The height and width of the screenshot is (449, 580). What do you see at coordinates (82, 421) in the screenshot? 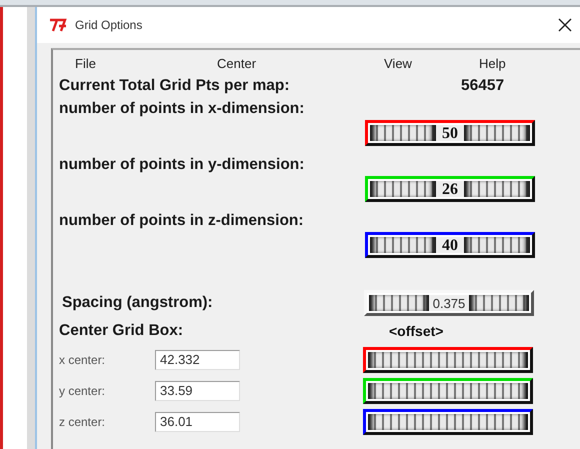
I see `field-label: z center:` at bounding box center [82, 421].